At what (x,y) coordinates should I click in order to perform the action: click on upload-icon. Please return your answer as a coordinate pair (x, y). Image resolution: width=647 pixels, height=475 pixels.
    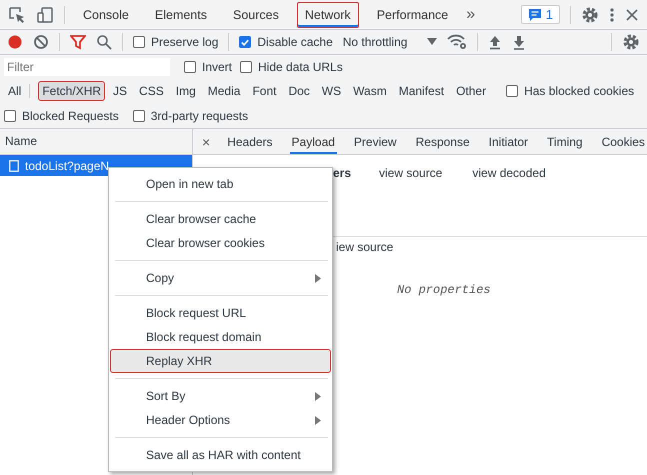
    Looking at the image, I should click on (495, 42).